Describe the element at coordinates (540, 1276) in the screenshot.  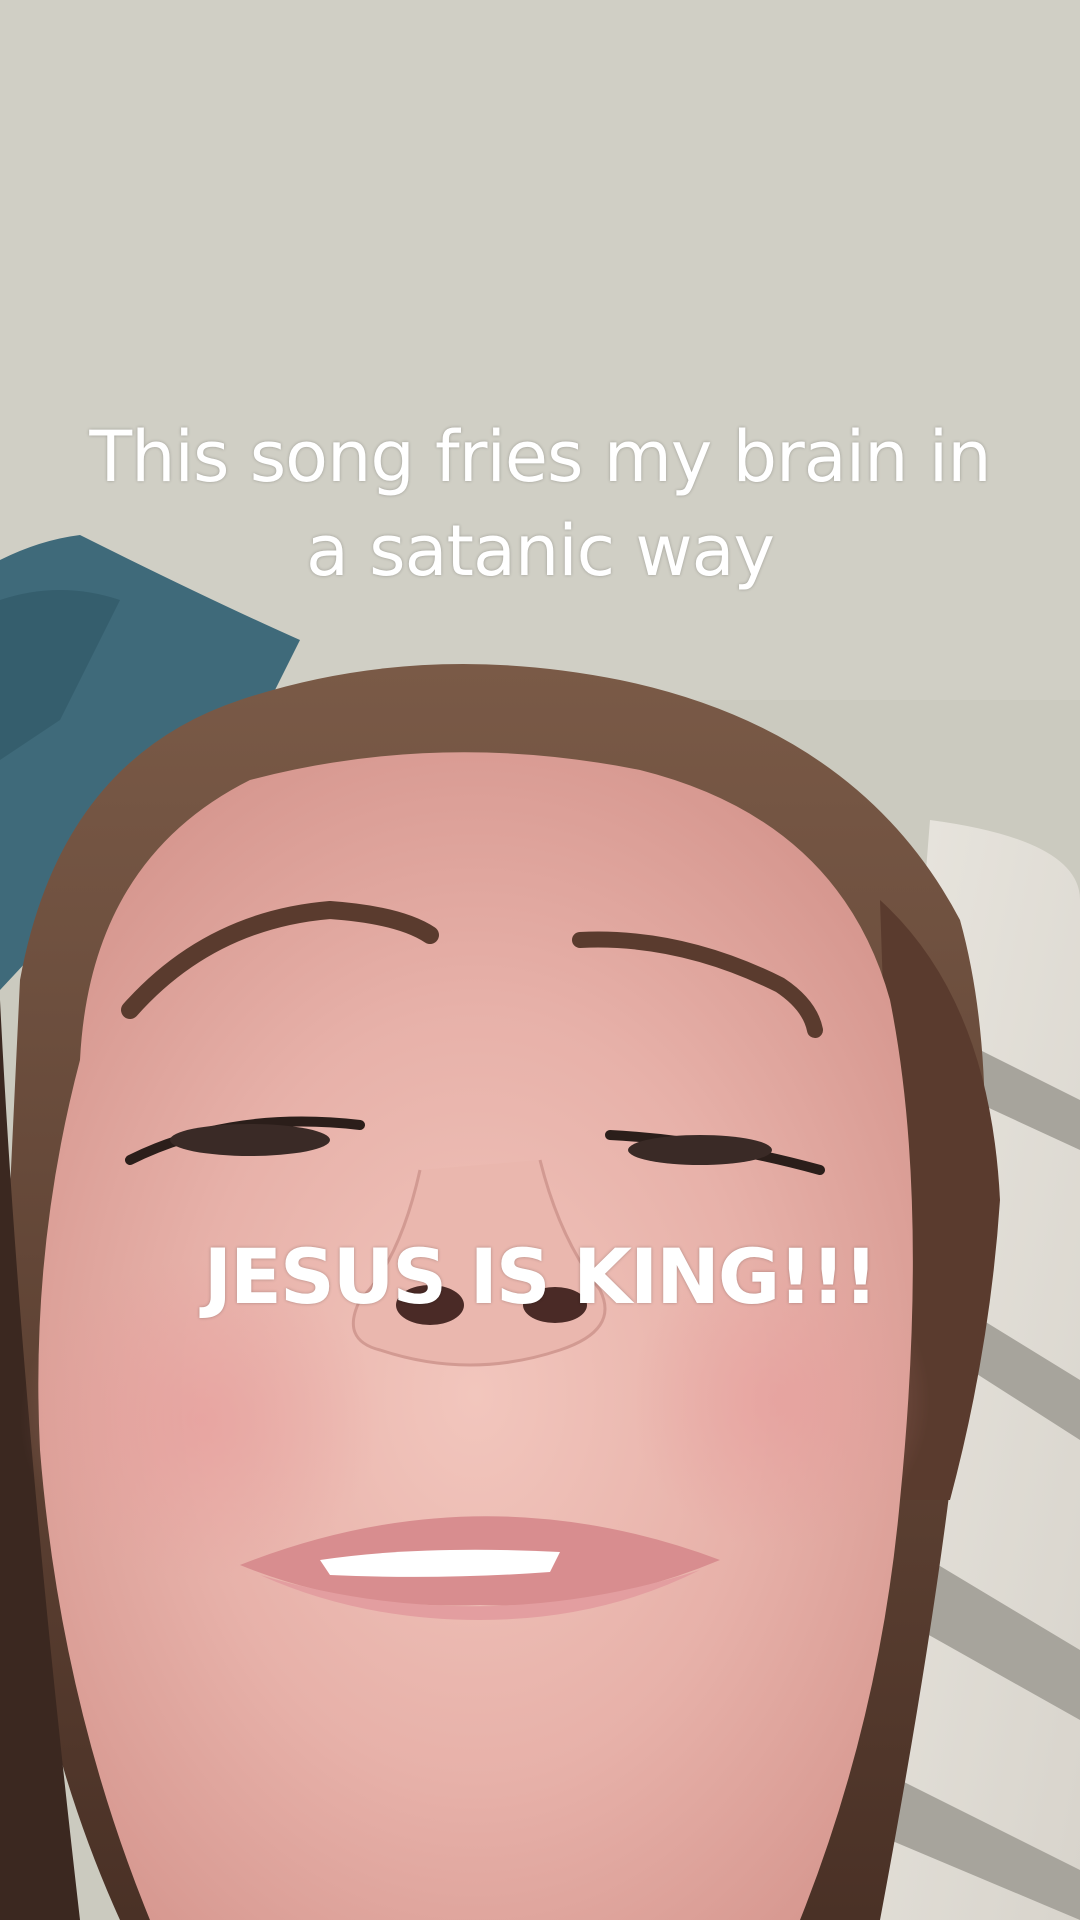
I see `caption-middle: JESUS IS KING!!!` at that location.